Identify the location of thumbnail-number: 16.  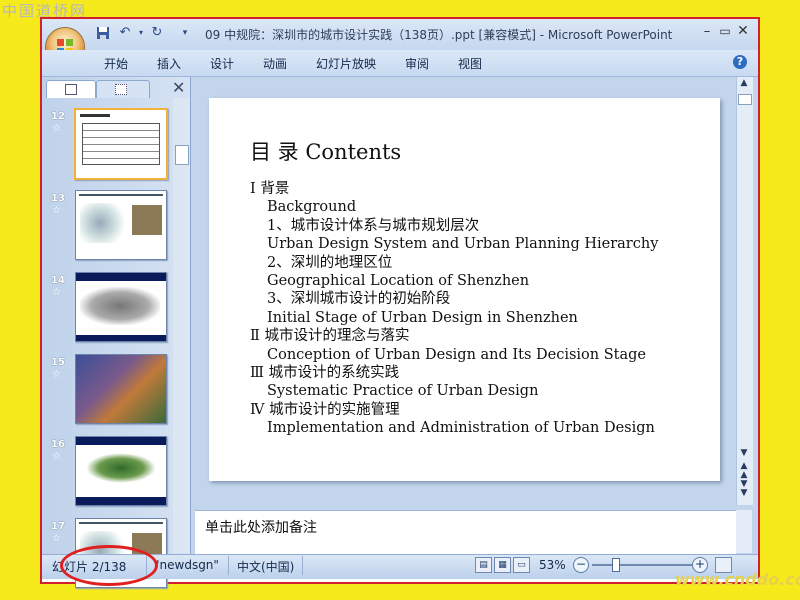
(58, 444).